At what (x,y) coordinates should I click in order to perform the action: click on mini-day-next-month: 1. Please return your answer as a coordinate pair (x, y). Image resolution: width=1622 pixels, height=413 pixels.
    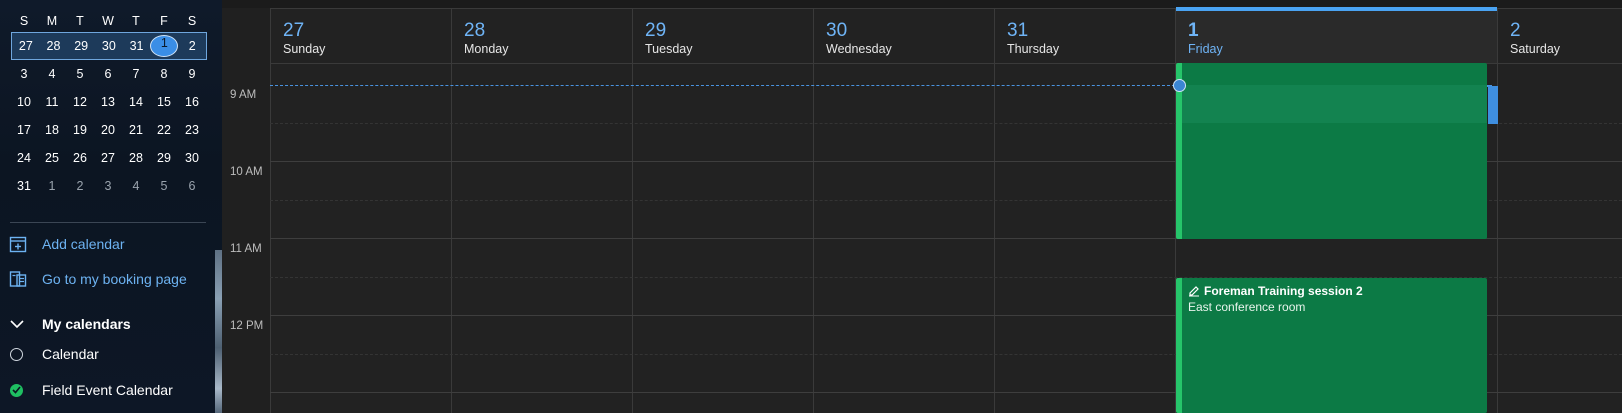
    Looking at the image, I should click on (52, 186).